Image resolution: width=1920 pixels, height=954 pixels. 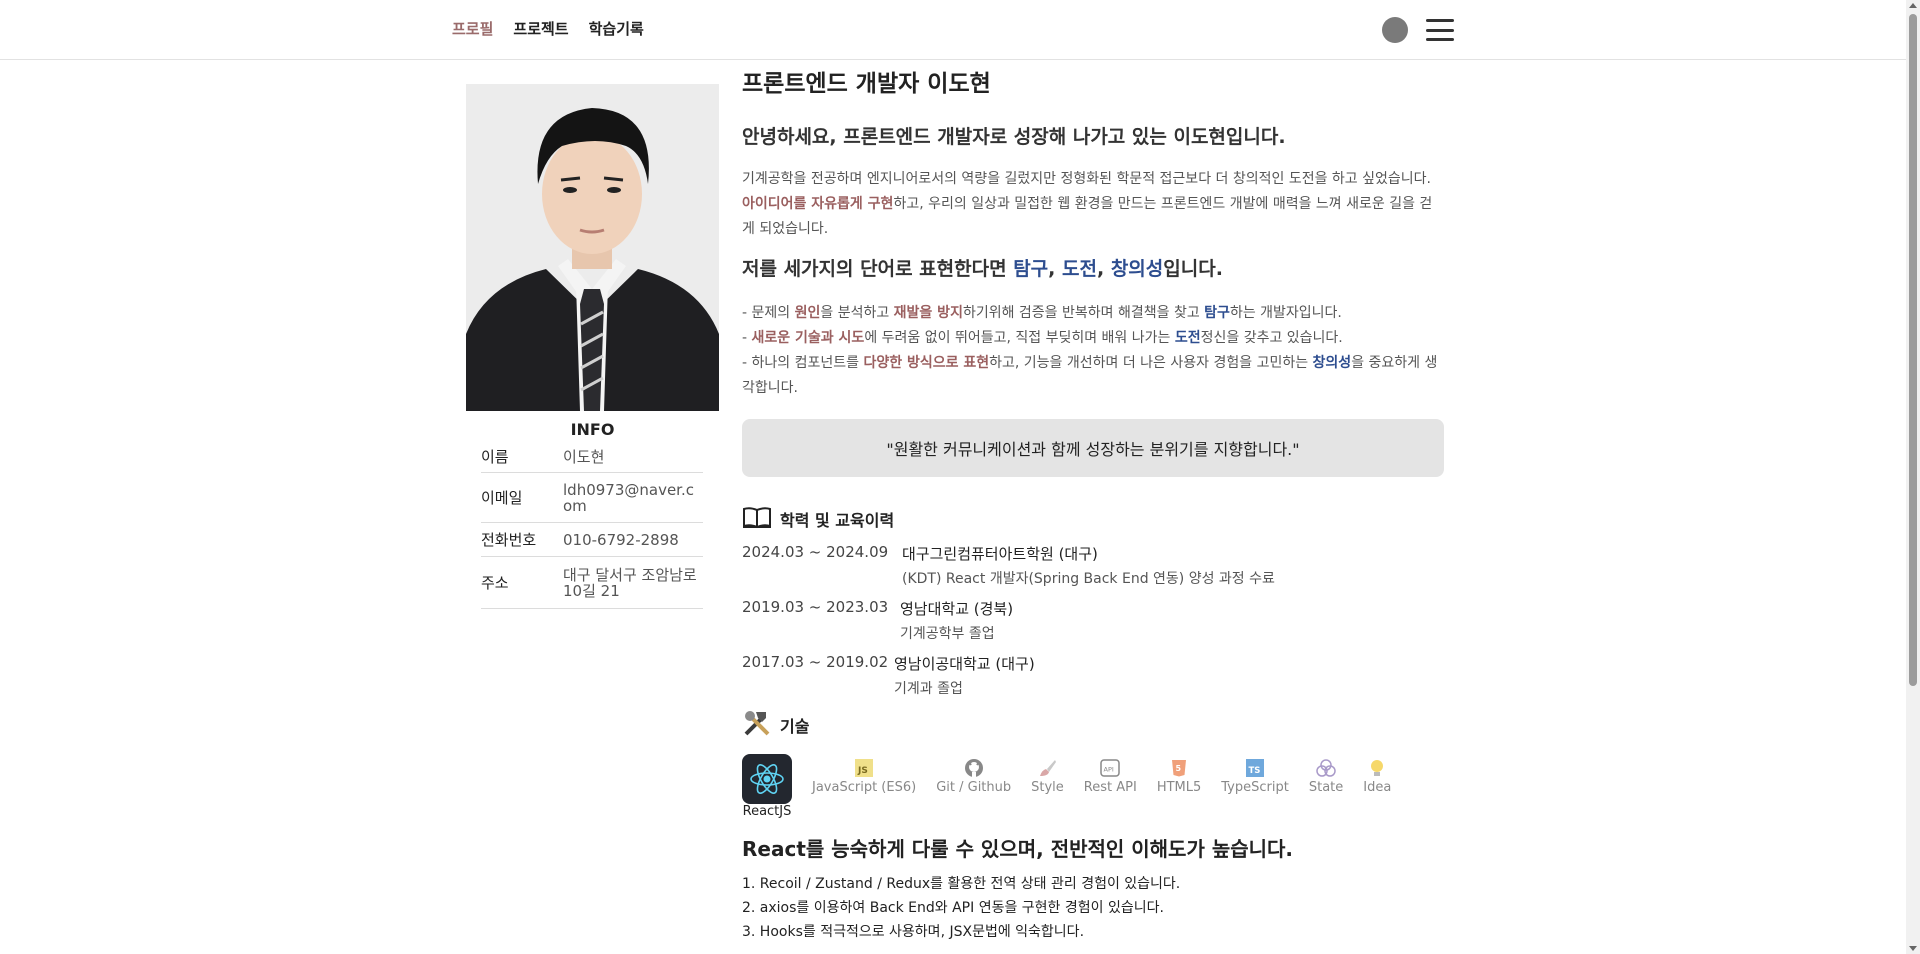 I want to click on education-section-title: 학력 및 교육이력, so click(x=1093, y=519).